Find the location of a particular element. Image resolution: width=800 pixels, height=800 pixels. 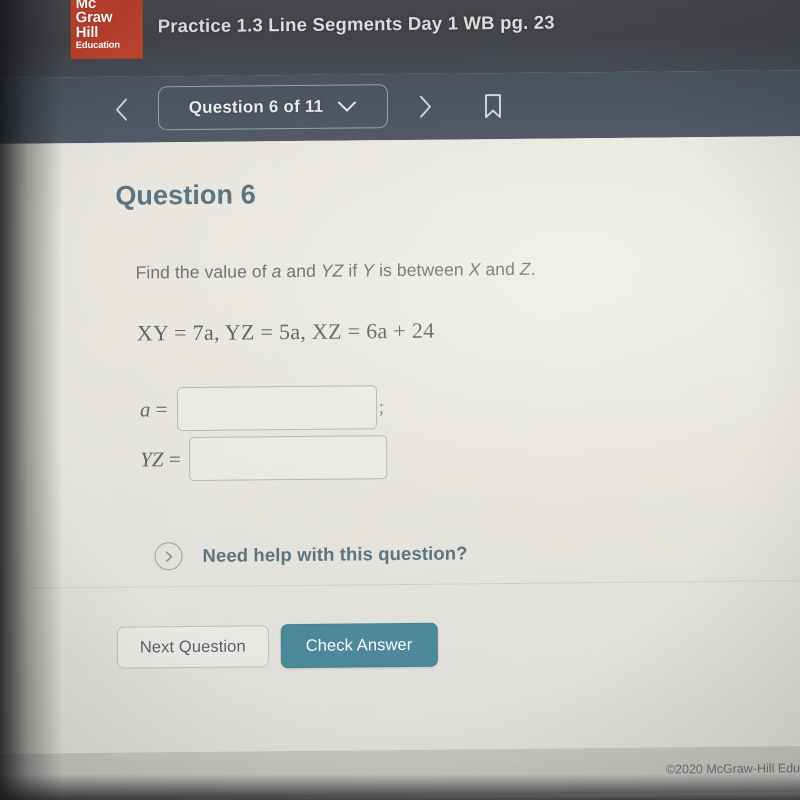

need-help-label: Need help with this question? is located at coordinates (335, 554).